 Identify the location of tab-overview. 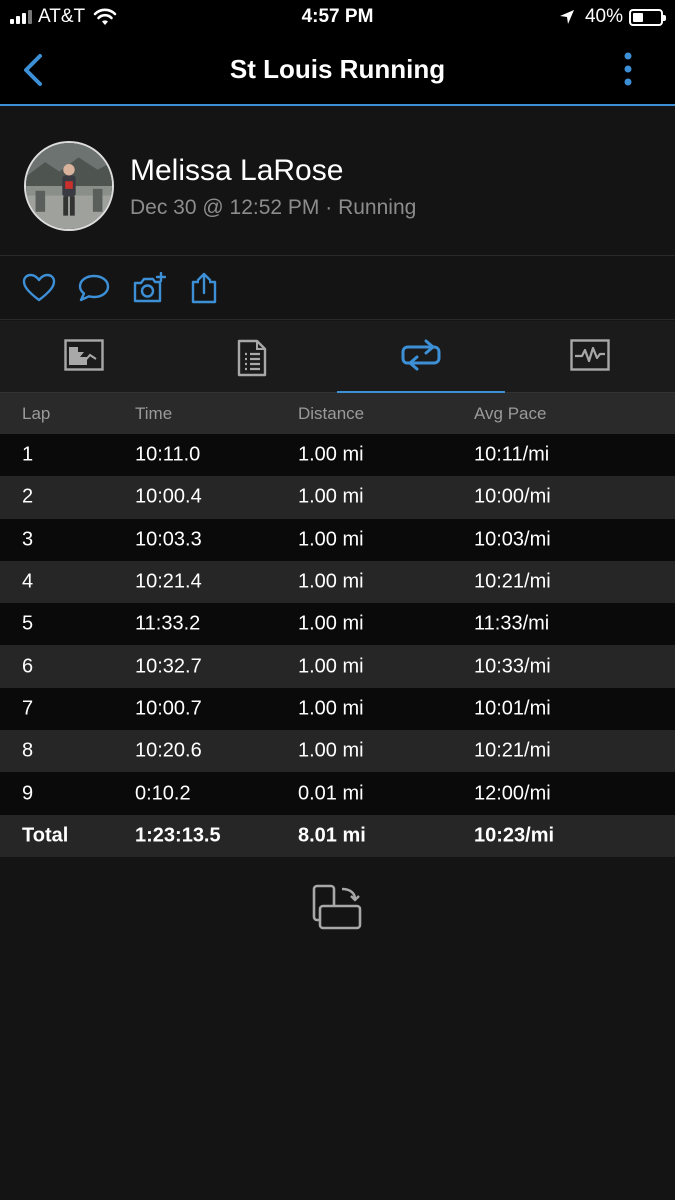
(84, 357).